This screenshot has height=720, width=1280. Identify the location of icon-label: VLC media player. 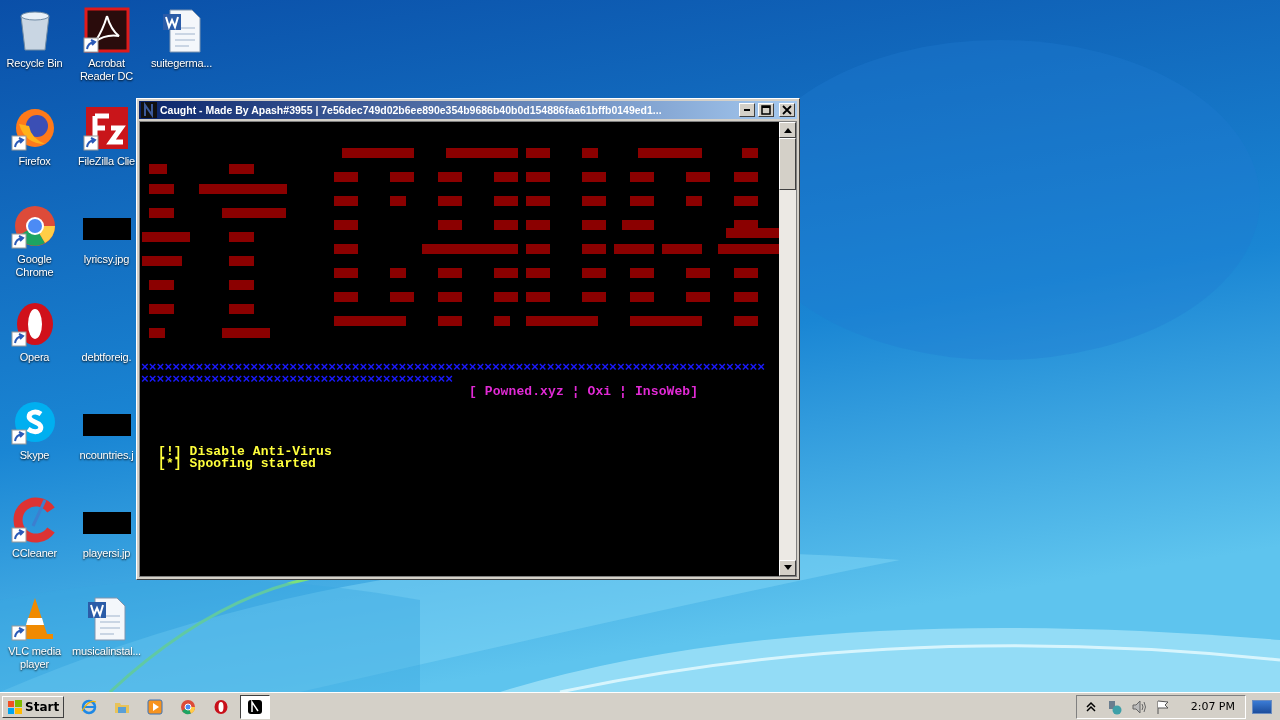
(34, 658).